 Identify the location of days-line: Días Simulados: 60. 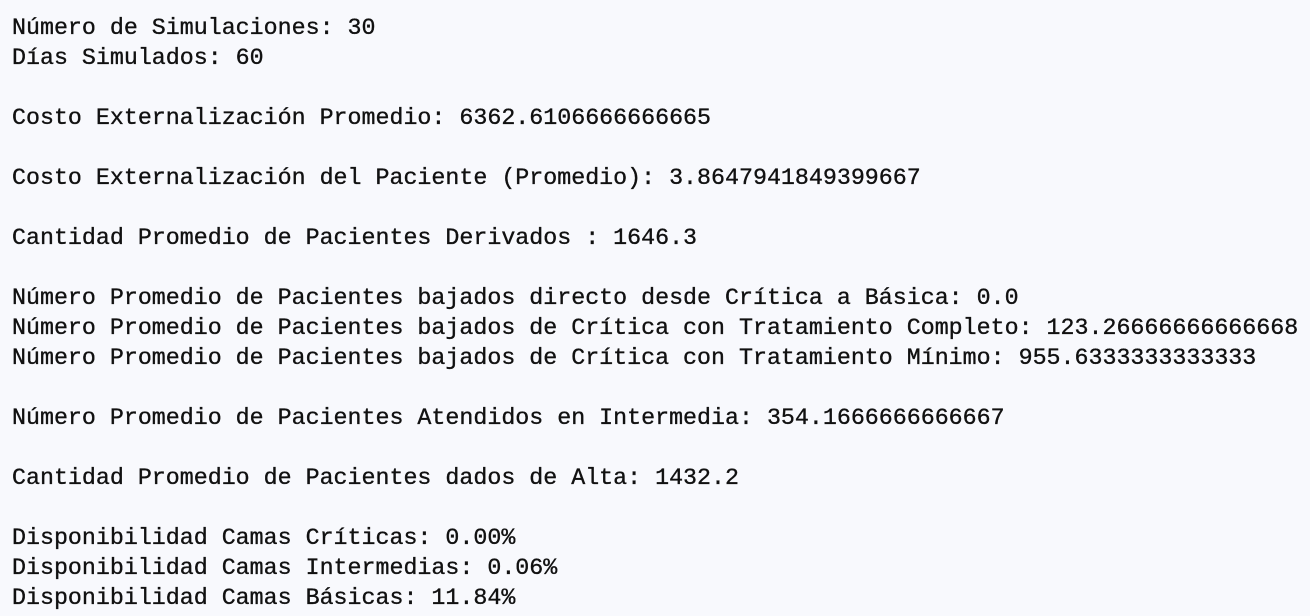
(138, 58).